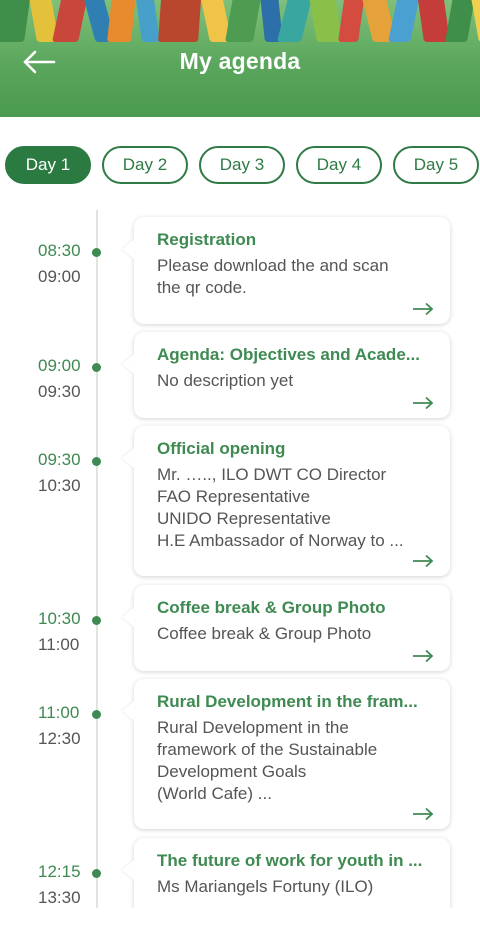 The image size is (480, 928). What do you see at coordinates (59, 485) in the screenshot?
I see `end-time: 10:30` at bounding box center [59, 485].